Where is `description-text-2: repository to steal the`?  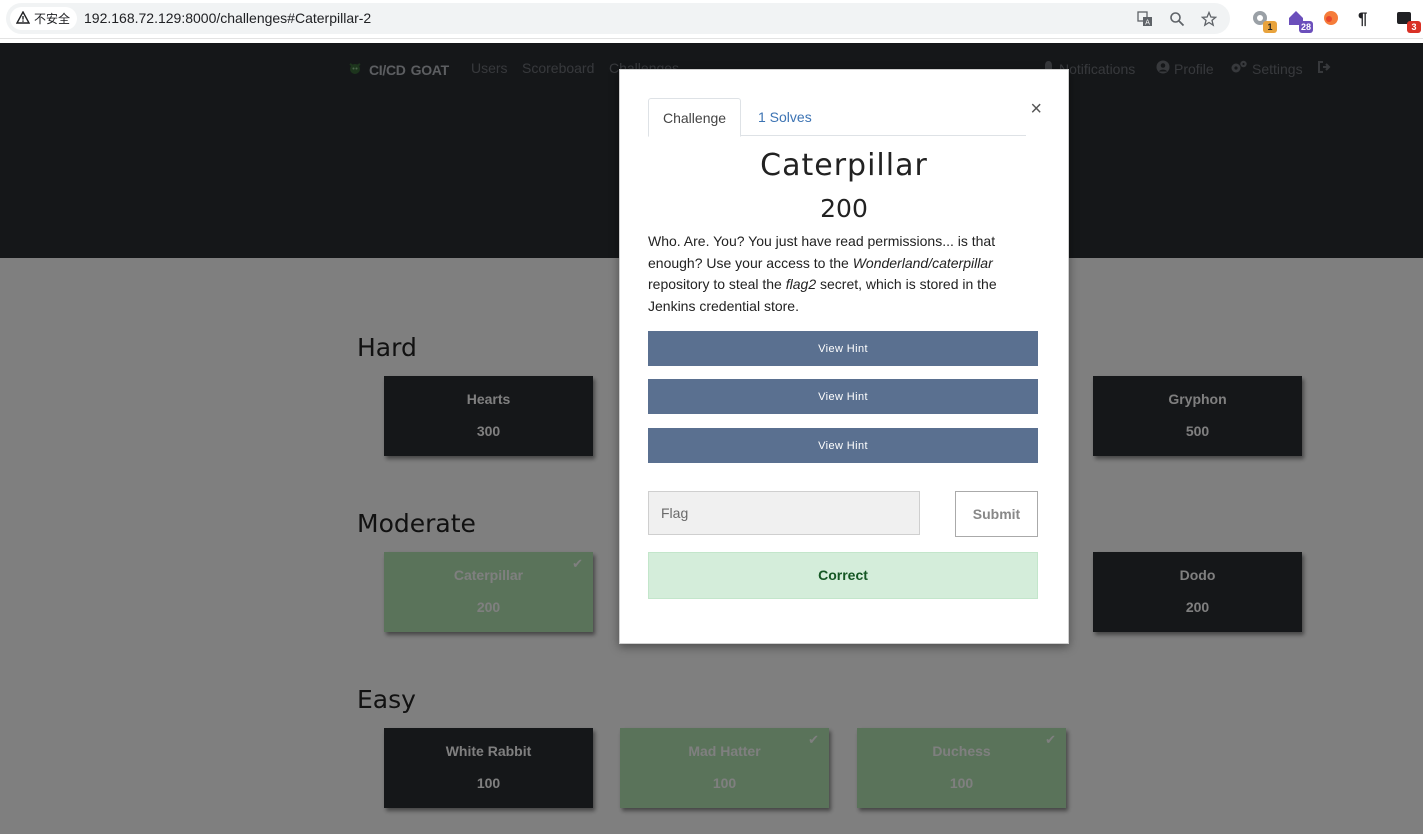 description-text-2: repository to steal the is located at coordinates (717, 284).